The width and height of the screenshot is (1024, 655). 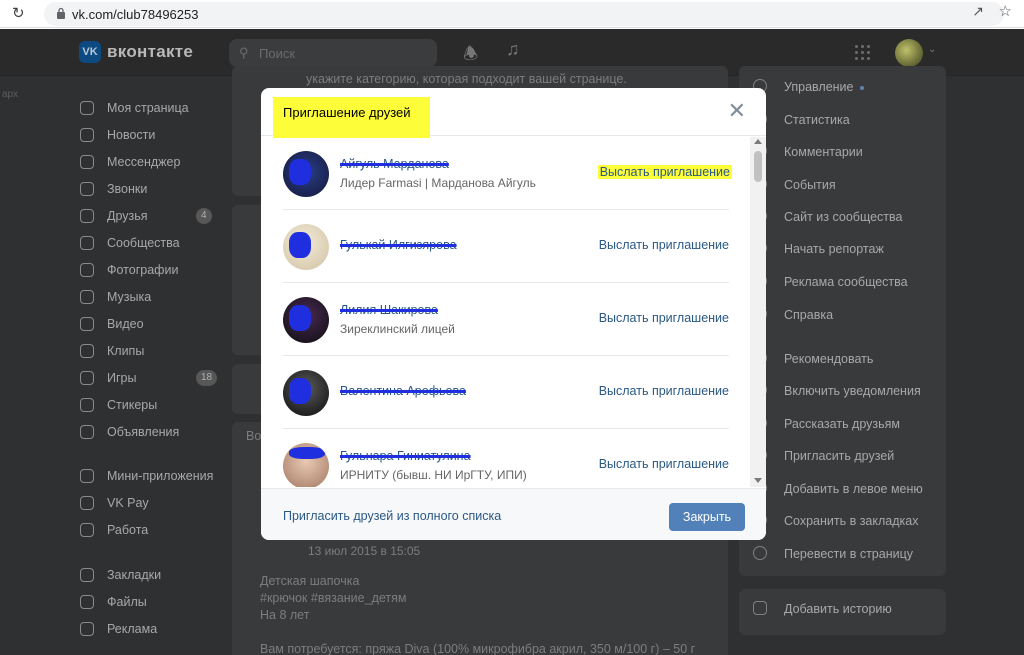 What do you see at coordinates (148, 108) in the screenshot?
I see `nav-item-label: Моя страница` at bounding box center [148, 108].